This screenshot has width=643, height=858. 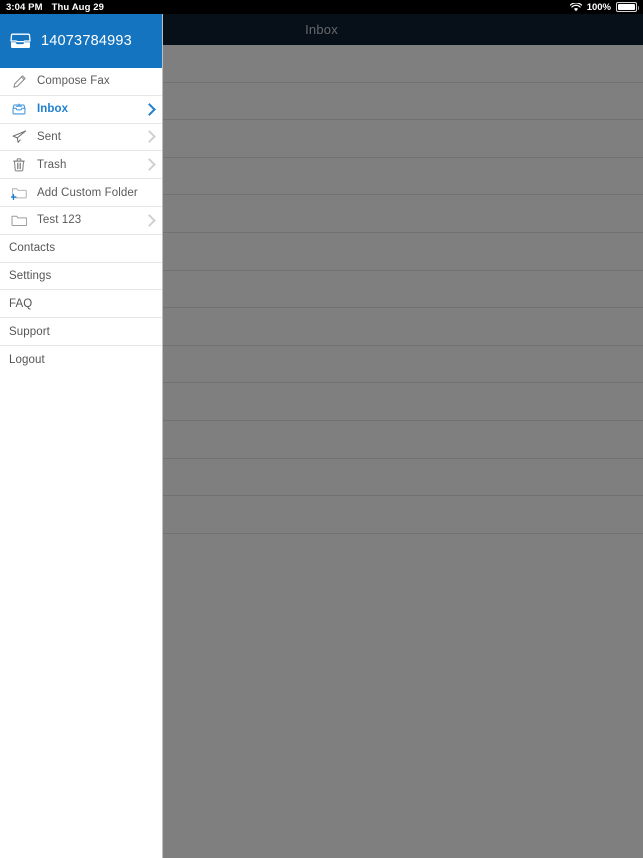 What do you see at coordinates (52, 164) in the screenshot?
I see `sidebar-item-label: Trash` at bounding box center [52, 164].